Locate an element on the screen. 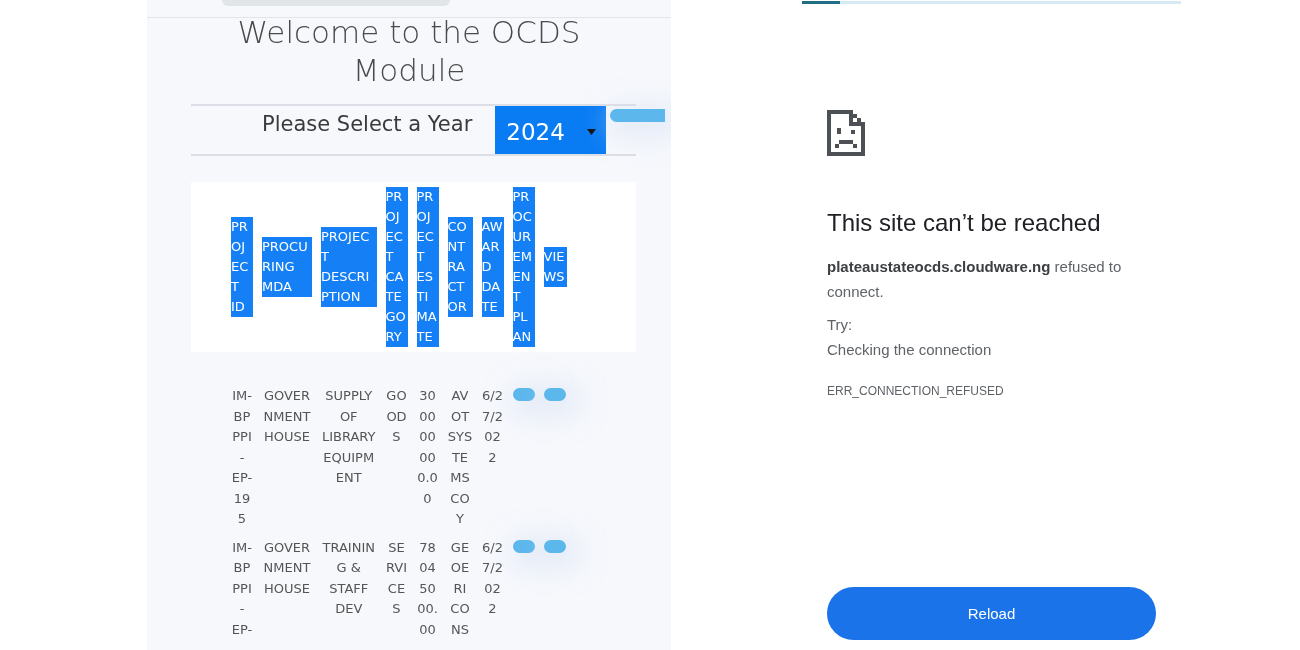  column-header: PROCURING MDA is located at coordinates (287, 267).